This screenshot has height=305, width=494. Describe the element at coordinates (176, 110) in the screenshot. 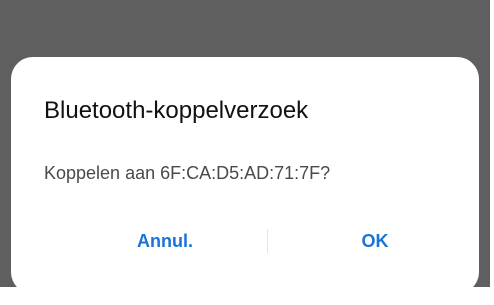

I see `dialog-title: Bluetooth-koppelverzoek` at that location.